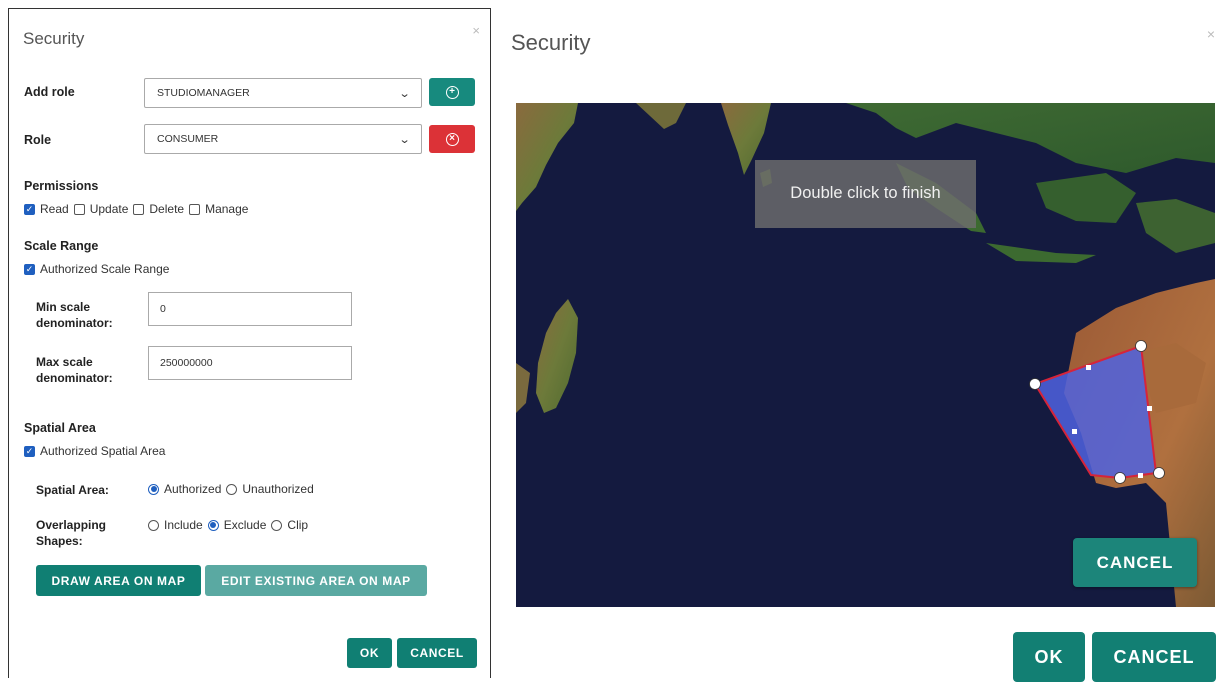  I want to click on scale-range-title: Scale Range, so click(61, 246).